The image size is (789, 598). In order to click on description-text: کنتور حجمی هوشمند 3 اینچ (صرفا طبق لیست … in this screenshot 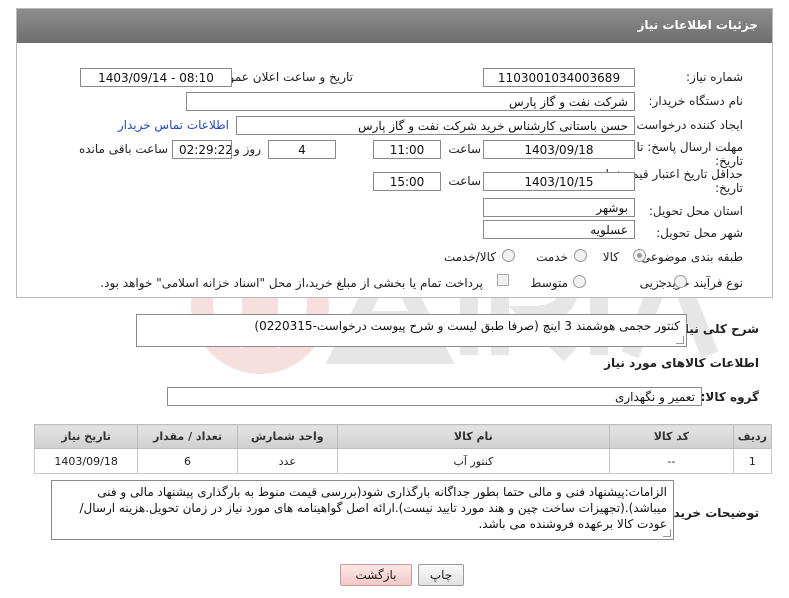, I will do `click(467, 326)`.